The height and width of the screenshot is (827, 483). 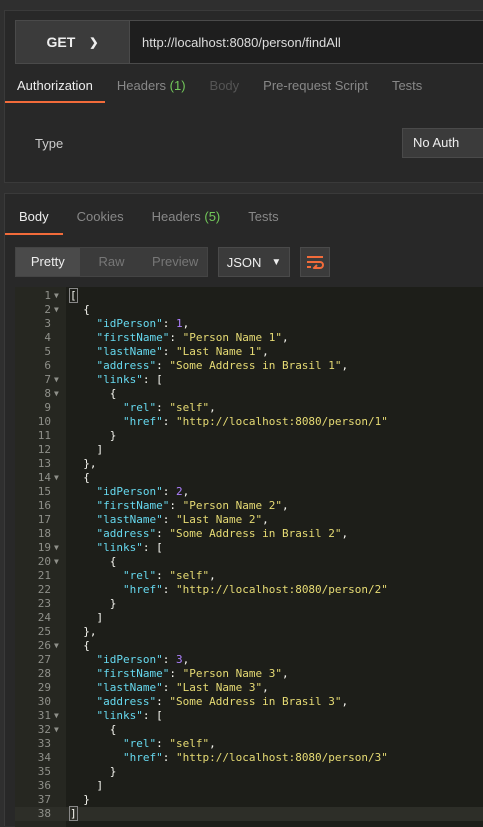 I want to click on format-preview-button: Preview, so click(x=175, y=262).